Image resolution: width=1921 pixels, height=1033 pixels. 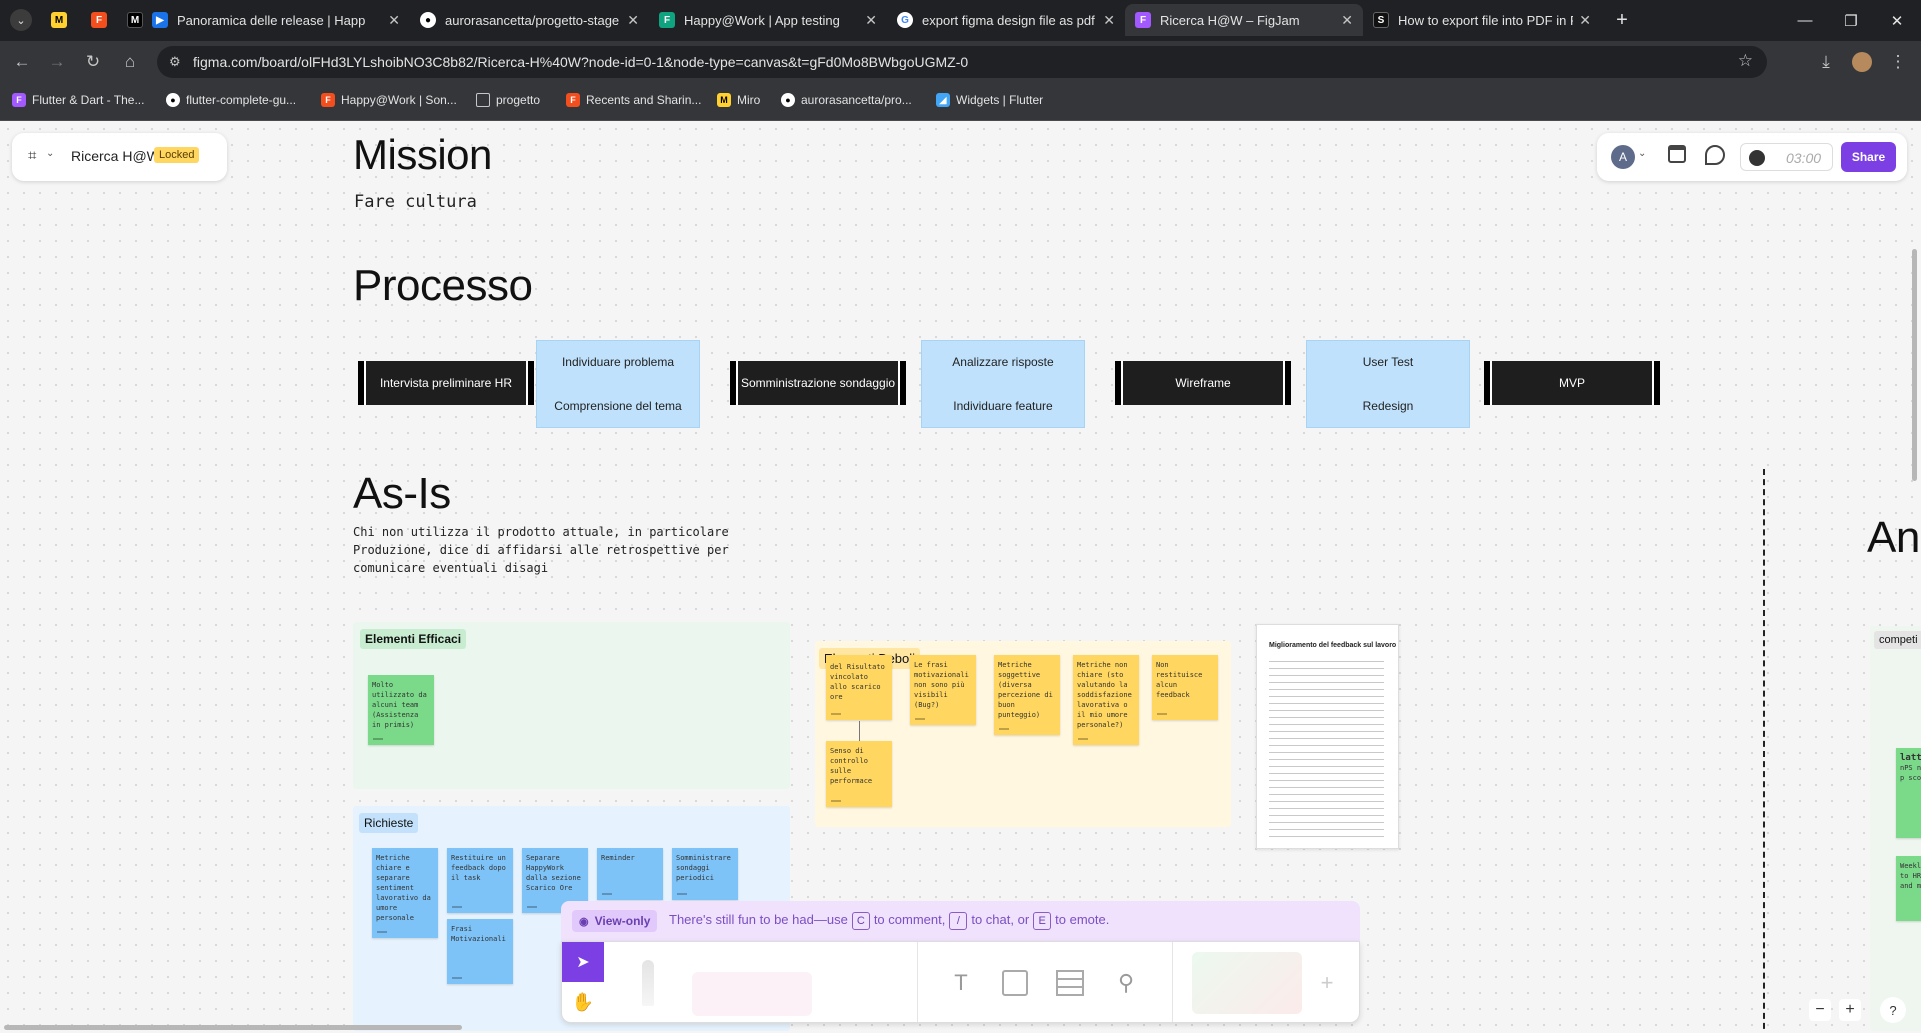 What do you see at coordinates (1179, 680) in the screenshot?
I see `sticky-text: Non restituisce alcun feedback` at bounding box center [1179, 680].